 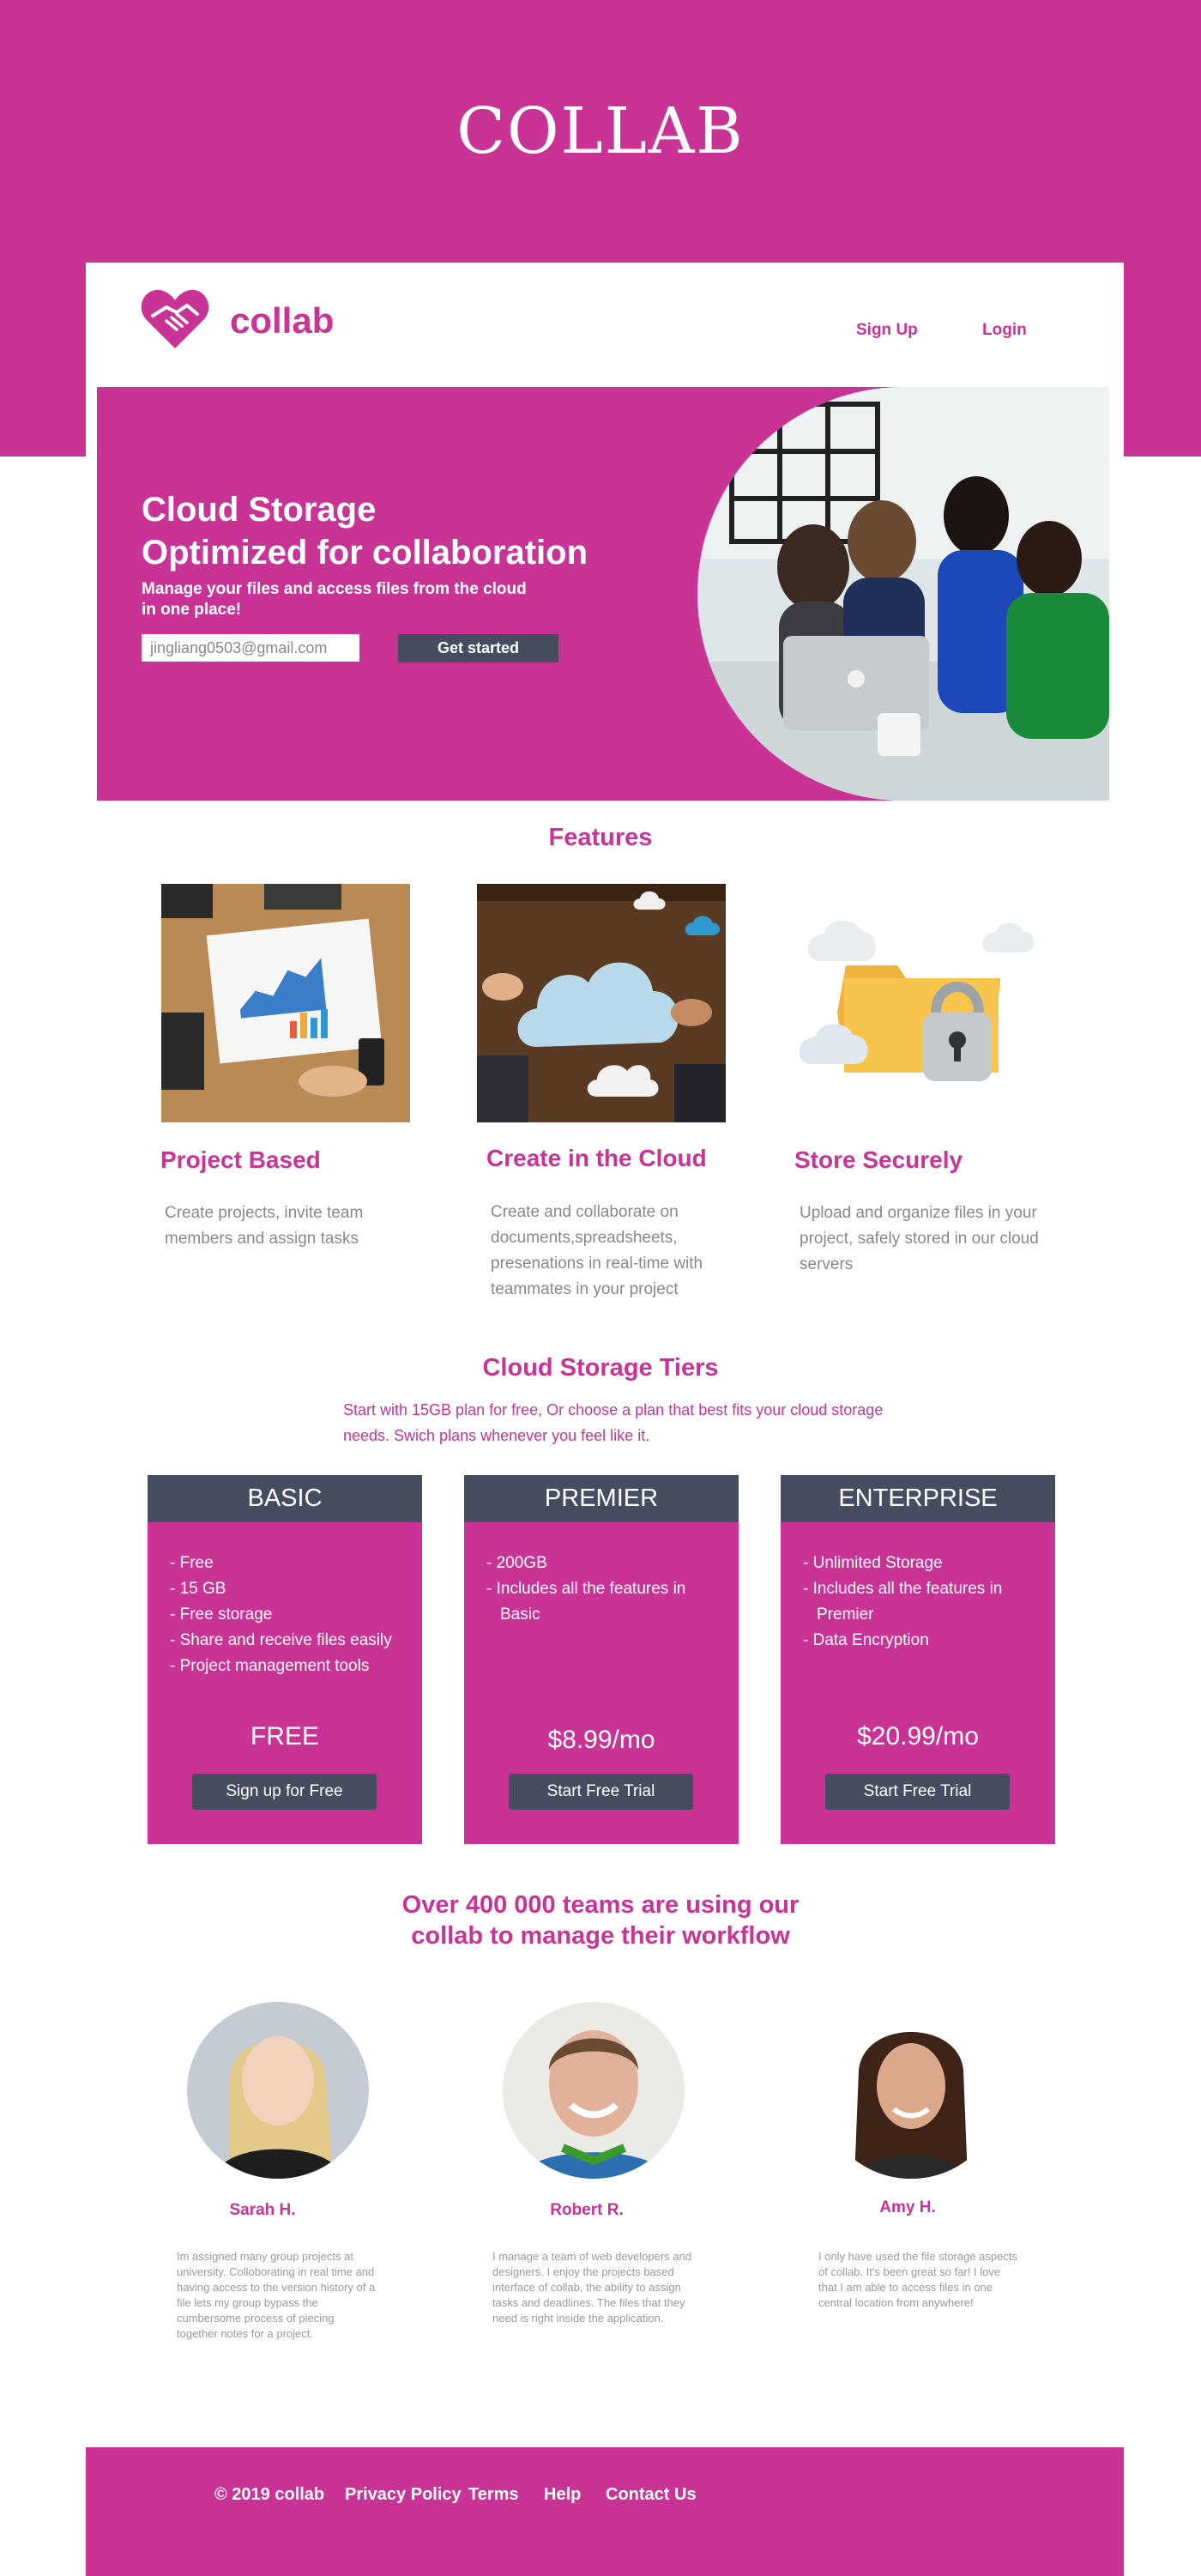 What do you see at coordinates (600, 1905) in the screenshot?
I see `testimonials-title-line1: Over 400 000 teams are using our` at bounding box center [600, 1905].